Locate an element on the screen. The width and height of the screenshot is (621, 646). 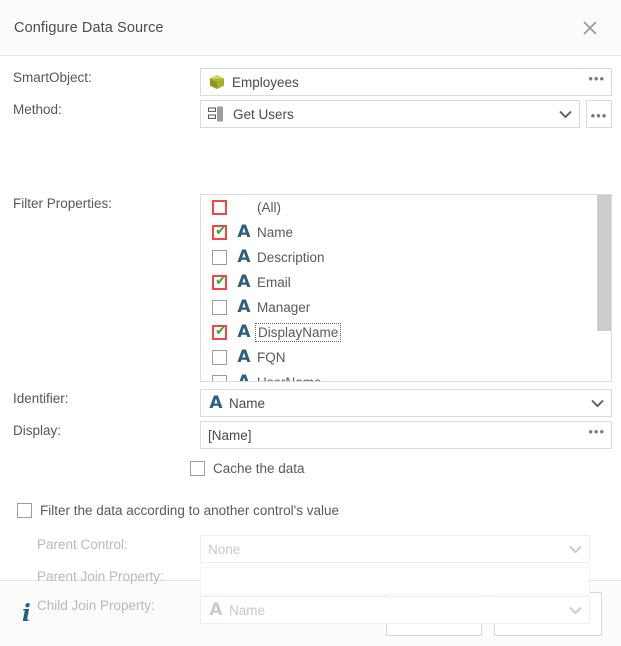
display-value: [Name] is located at coordinates (230, 435).